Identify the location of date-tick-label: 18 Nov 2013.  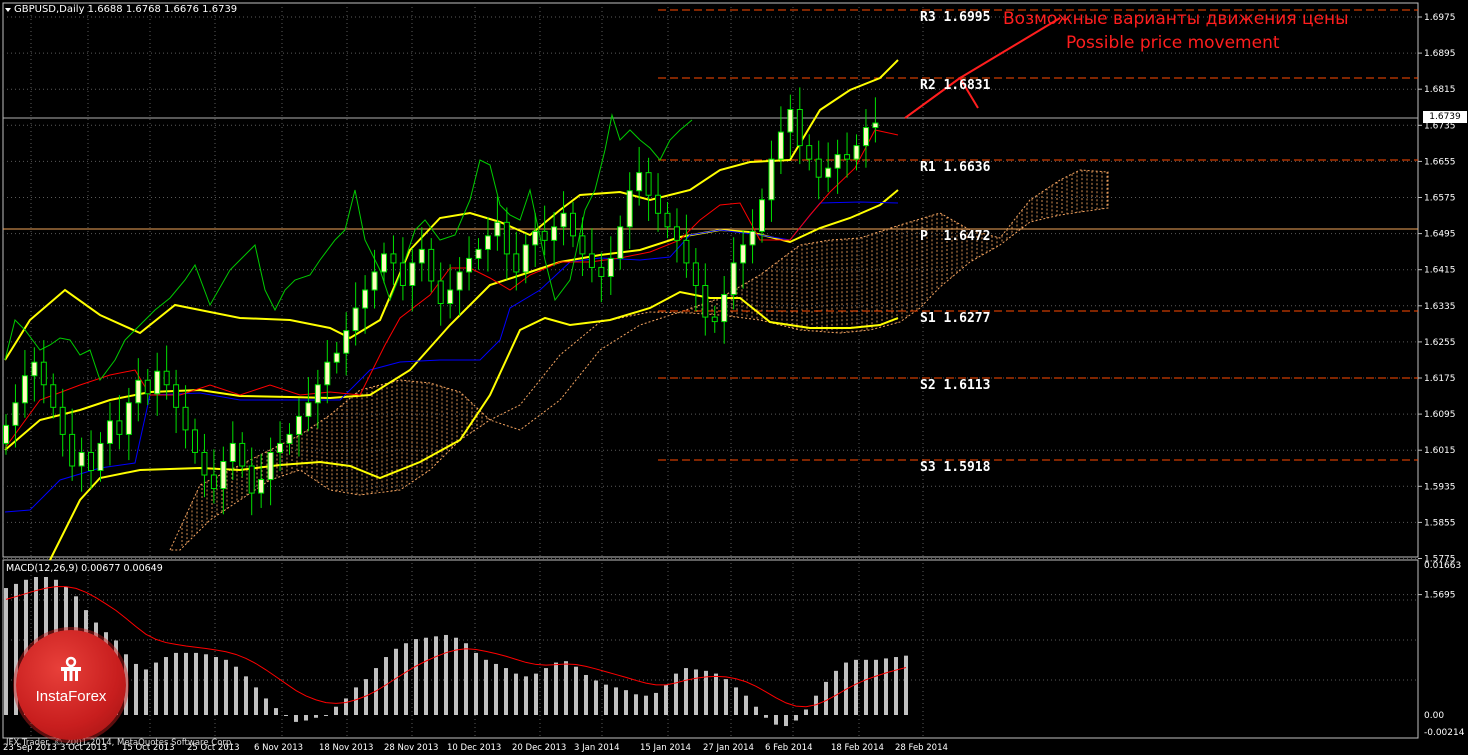
(346, 748).